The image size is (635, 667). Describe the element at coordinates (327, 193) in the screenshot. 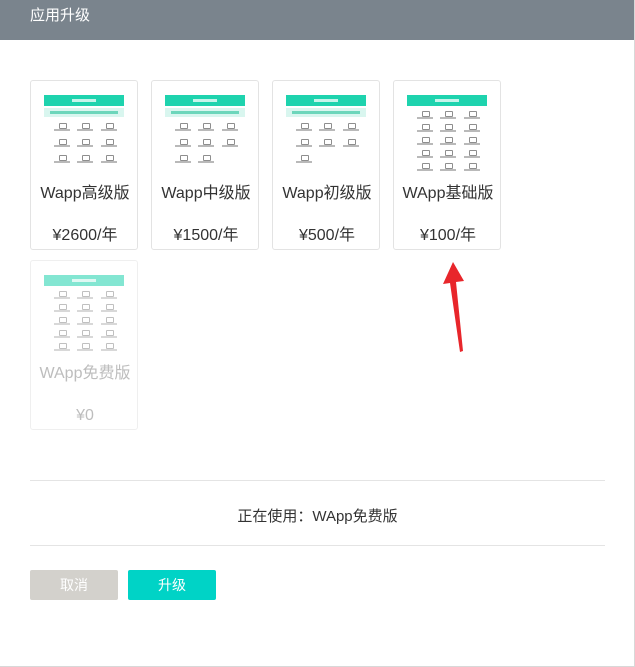

I see `plan-name: Wapp初级版` at that location.